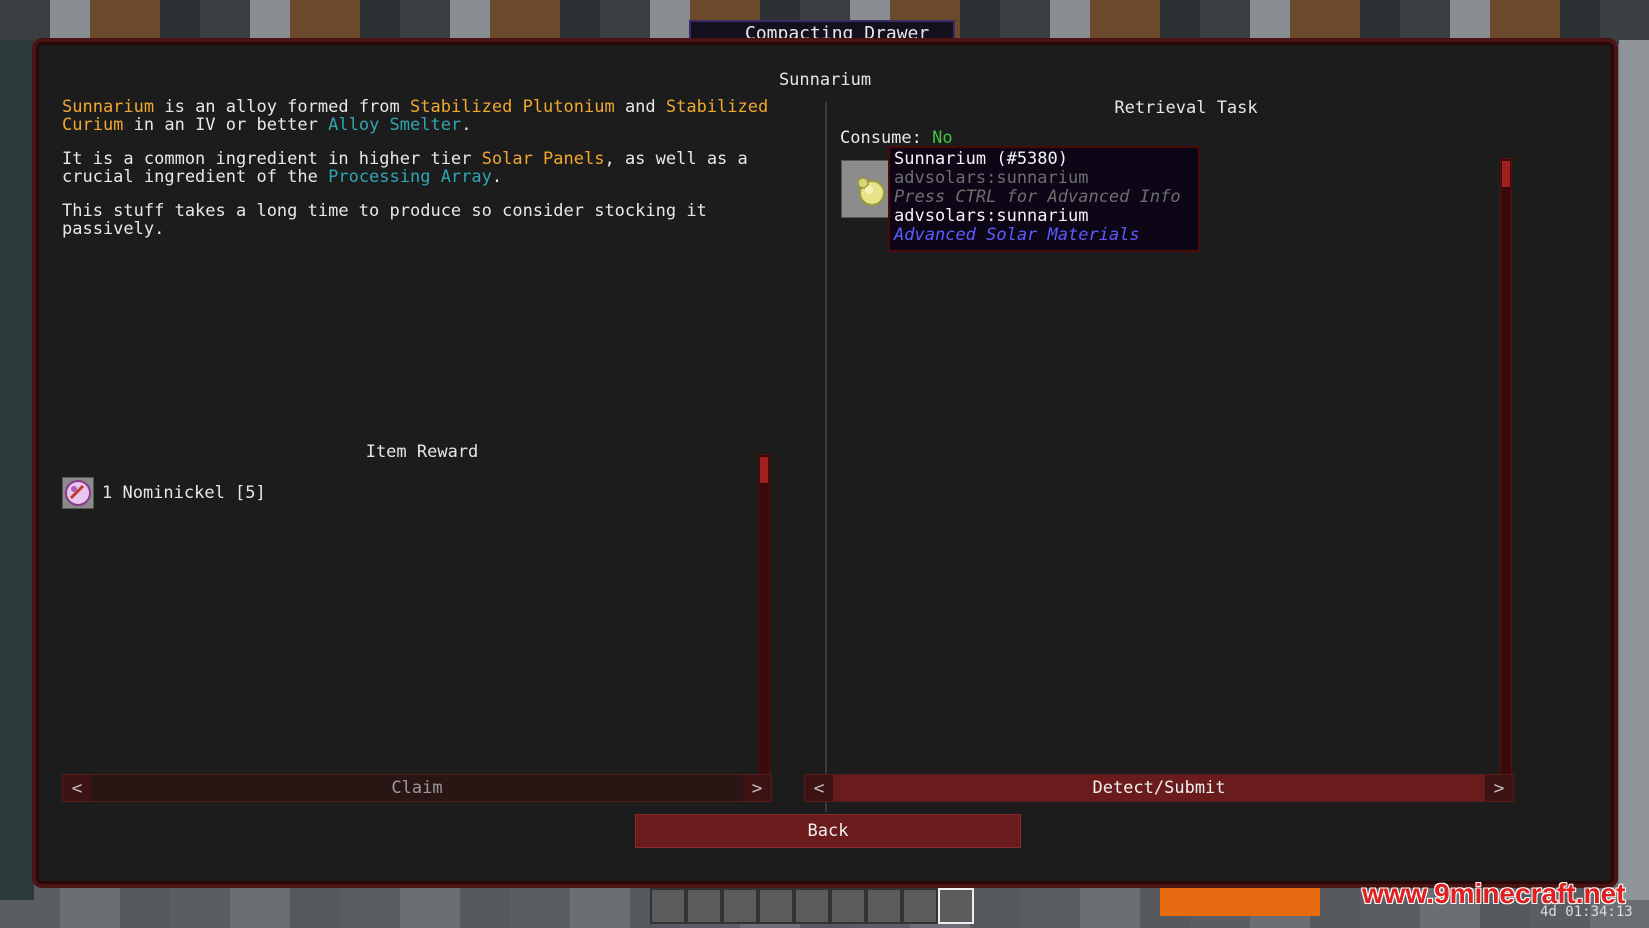  What do you see at coordinates (640, 107) in the screenshot?
I see `description-segment: and` at bounding box center [640, 107].